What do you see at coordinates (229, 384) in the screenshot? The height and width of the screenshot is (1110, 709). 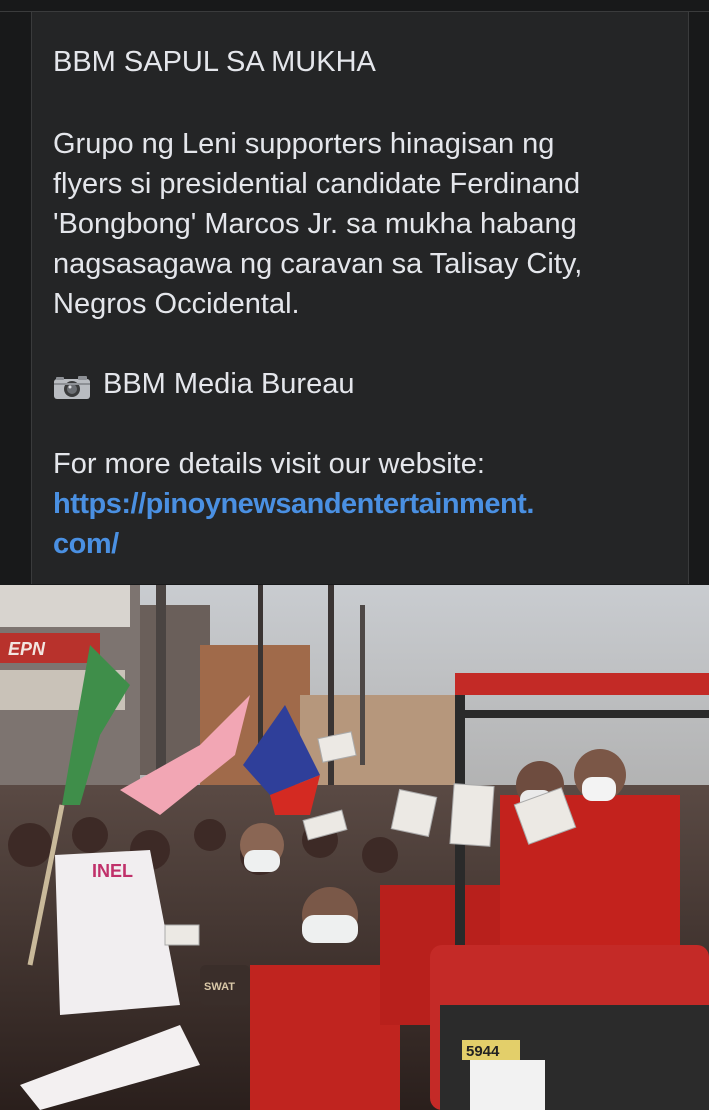 I see `photo-credit-text: BBM Media Bureau` at bounding box center [229, 384].